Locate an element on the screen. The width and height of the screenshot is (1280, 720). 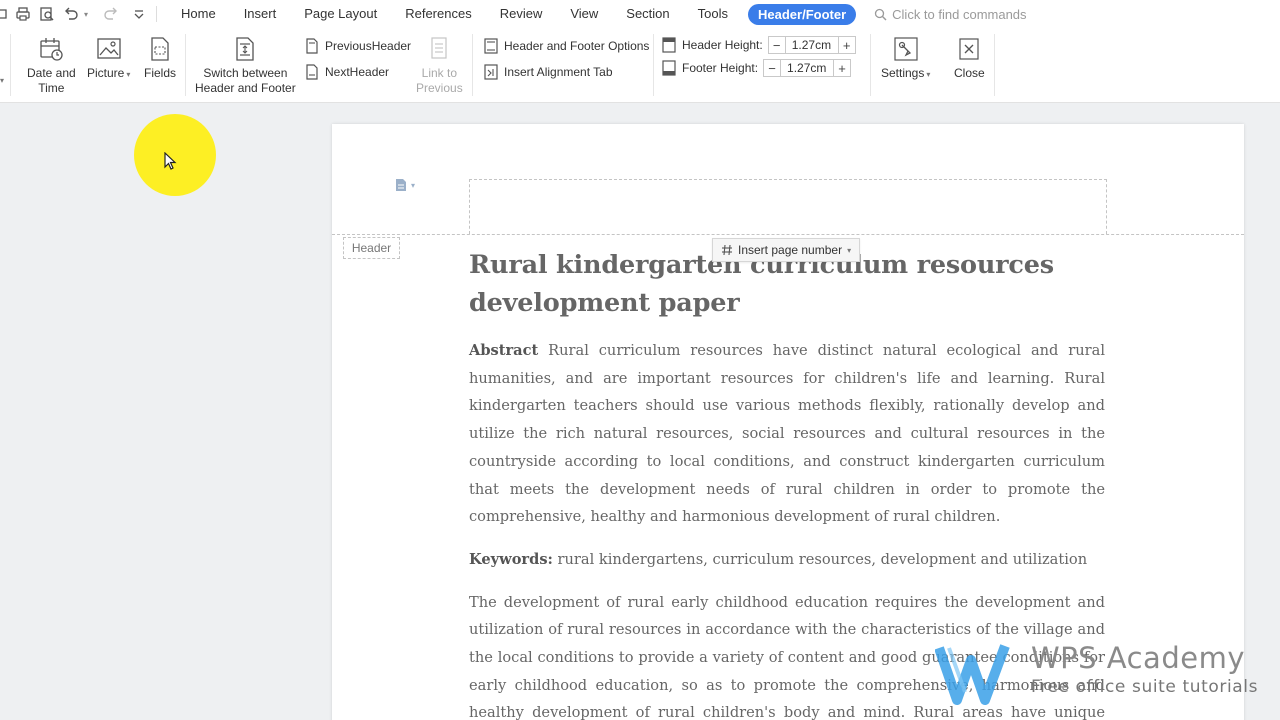
settings-button: Settings ▾ is located at coordinates (905, 59).